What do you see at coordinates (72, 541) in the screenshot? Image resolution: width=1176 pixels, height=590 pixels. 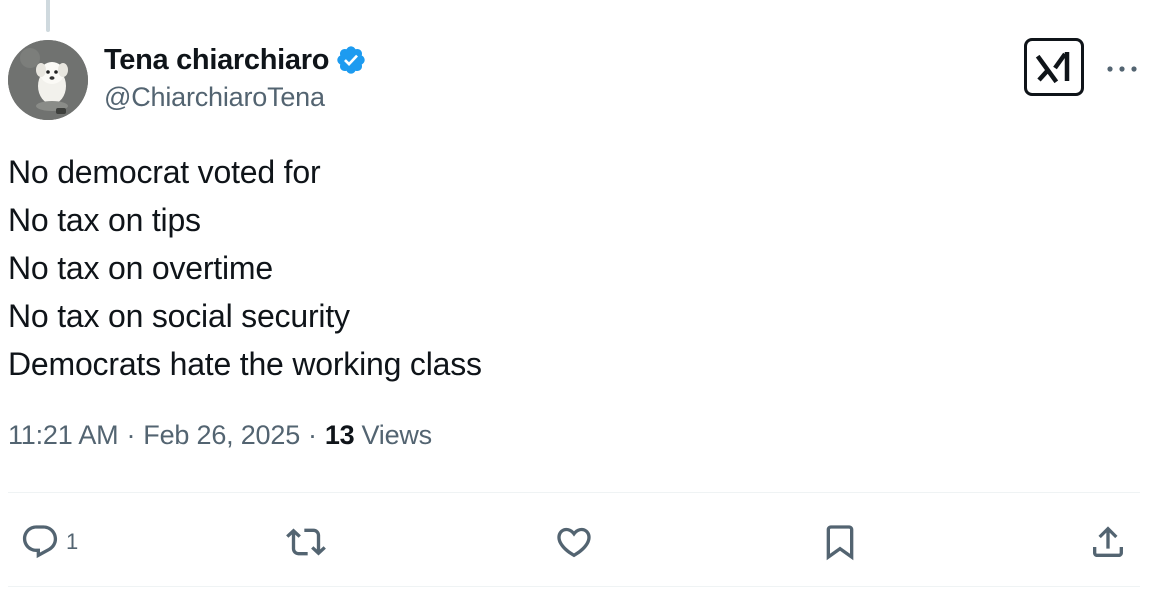 I see `reply-count: 1` at bounding box center [72, 541].